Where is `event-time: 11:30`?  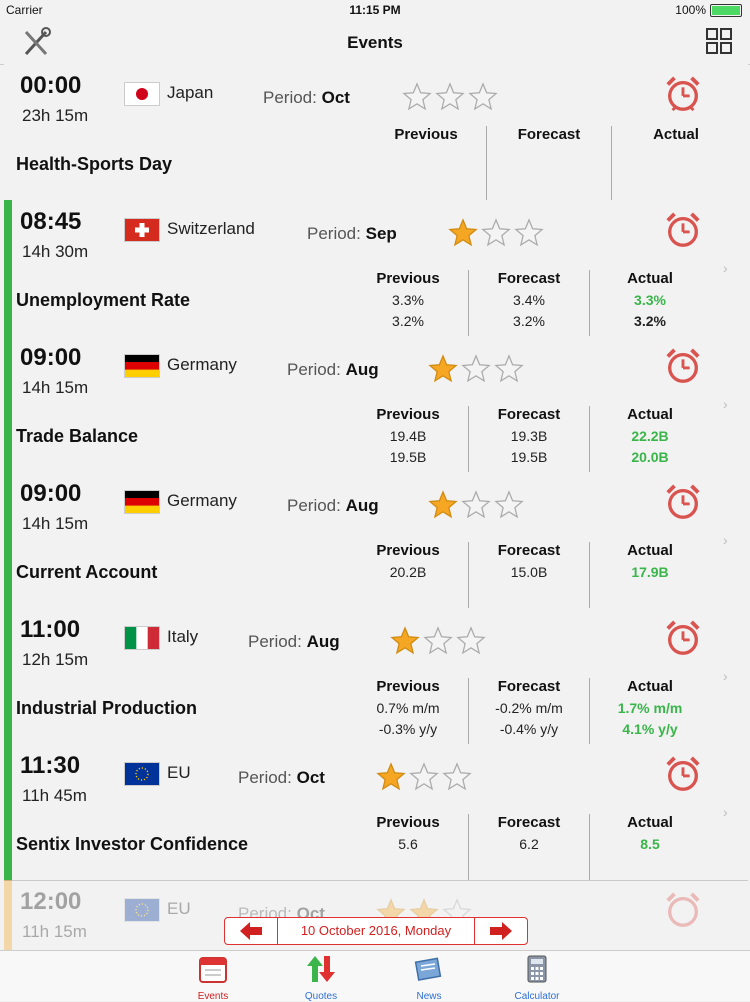
event-time: 11:30 is located at coordinates (50, 765).